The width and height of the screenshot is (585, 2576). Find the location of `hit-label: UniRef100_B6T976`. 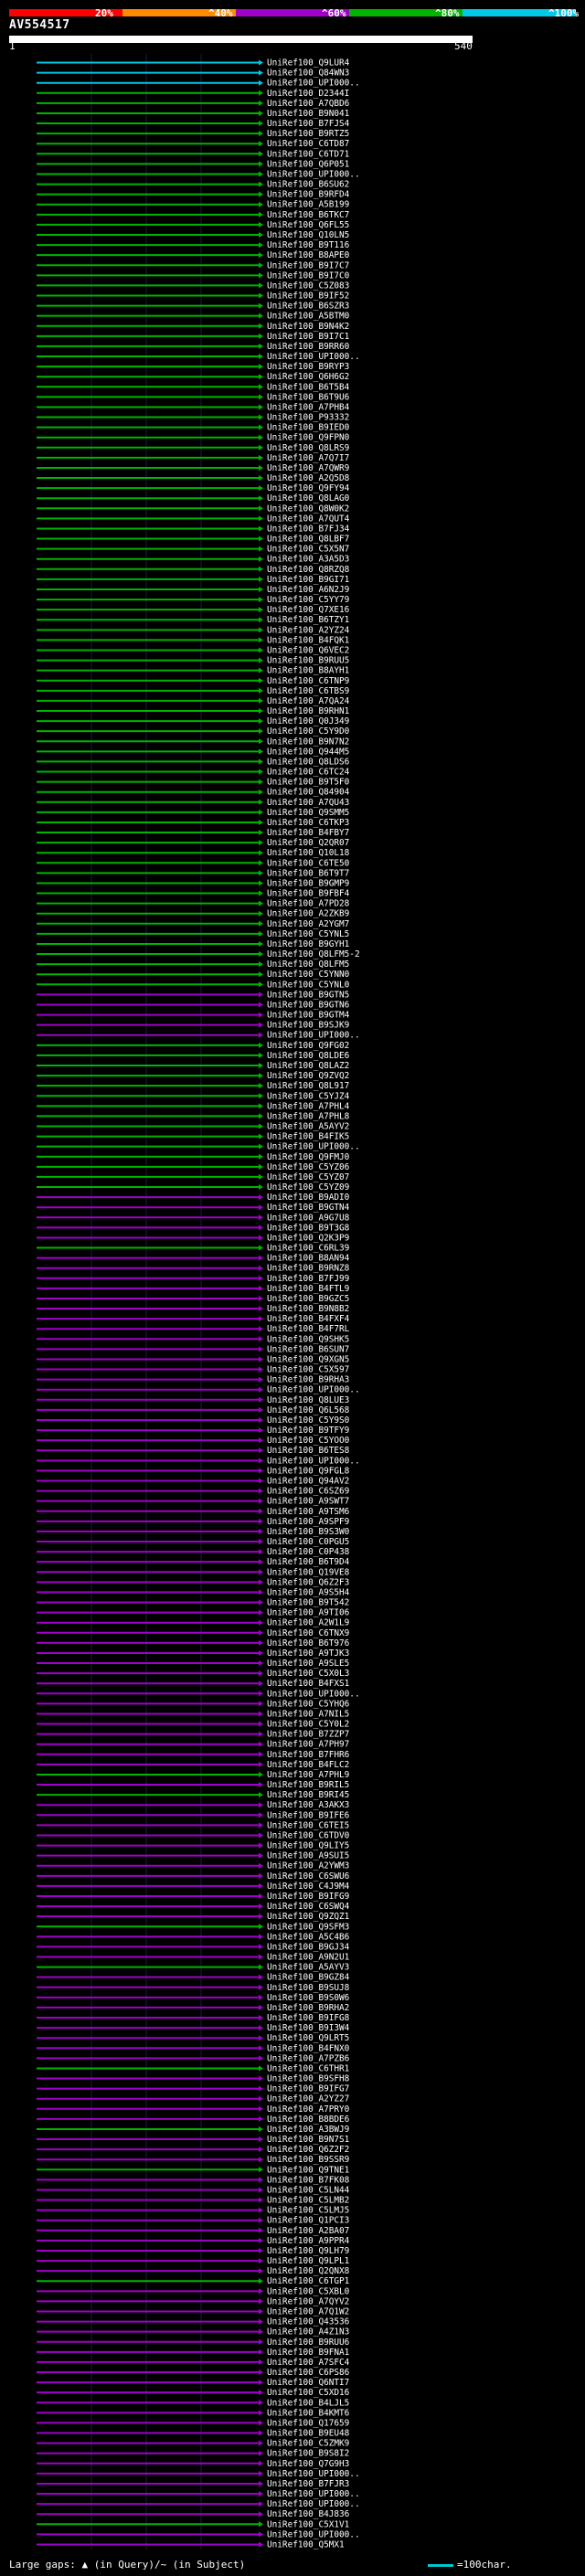

hit-label: UniRef100_B6T976 is located at coordinates (309, 1643).